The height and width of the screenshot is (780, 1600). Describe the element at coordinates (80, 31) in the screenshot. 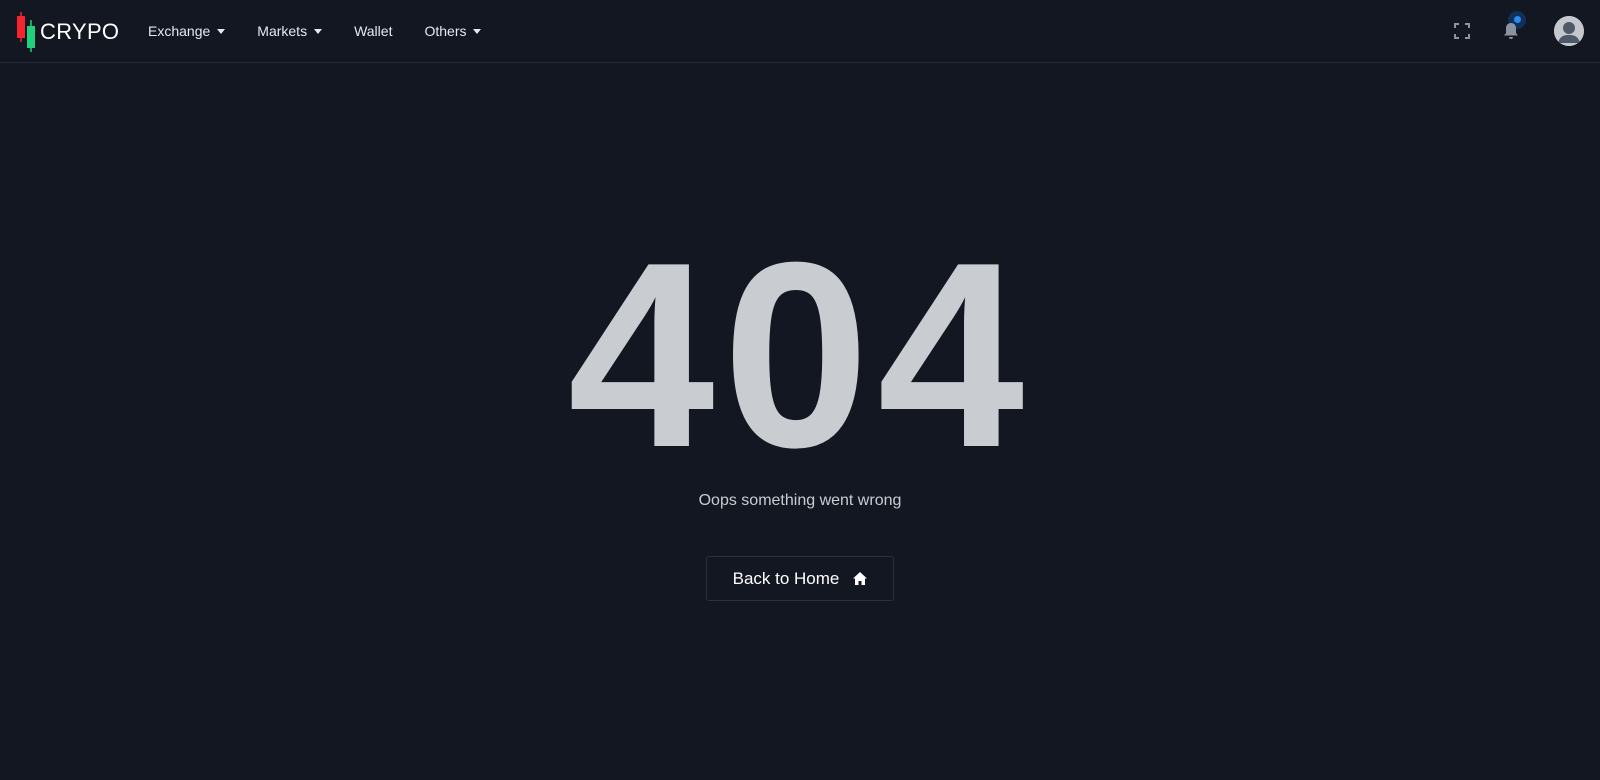

I see `brand-name: CRYPO` at that location.